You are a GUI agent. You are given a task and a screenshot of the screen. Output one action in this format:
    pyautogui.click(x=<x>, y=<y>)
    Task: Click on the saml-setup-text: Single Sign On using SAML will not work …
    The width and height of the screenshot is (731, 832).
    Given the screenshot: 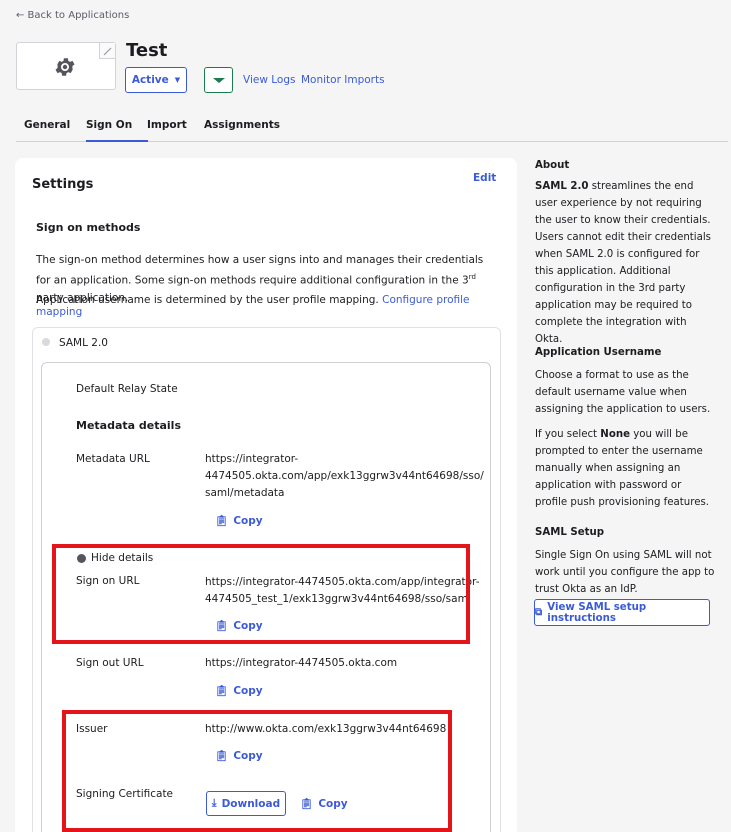 What is the action you would take?
    pyautogui.click(x=625, y=572)
    